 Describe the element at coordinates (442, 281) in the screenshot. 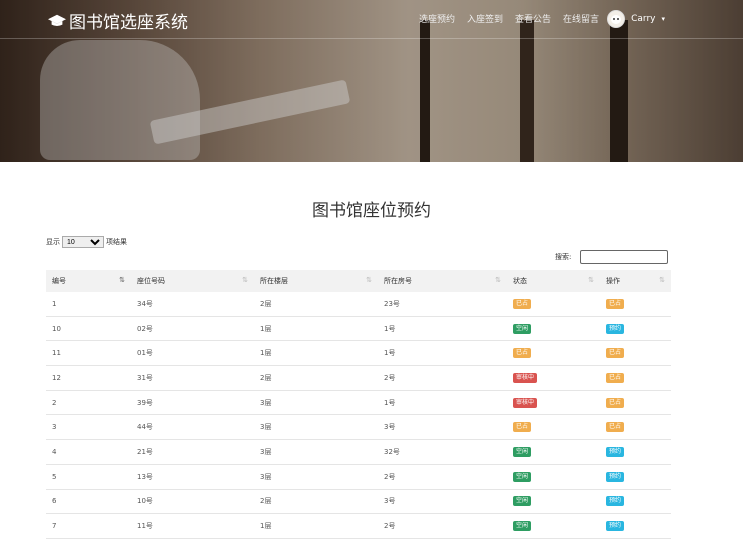

I see `column-header-room: 所在房号 ⇅` at that location.